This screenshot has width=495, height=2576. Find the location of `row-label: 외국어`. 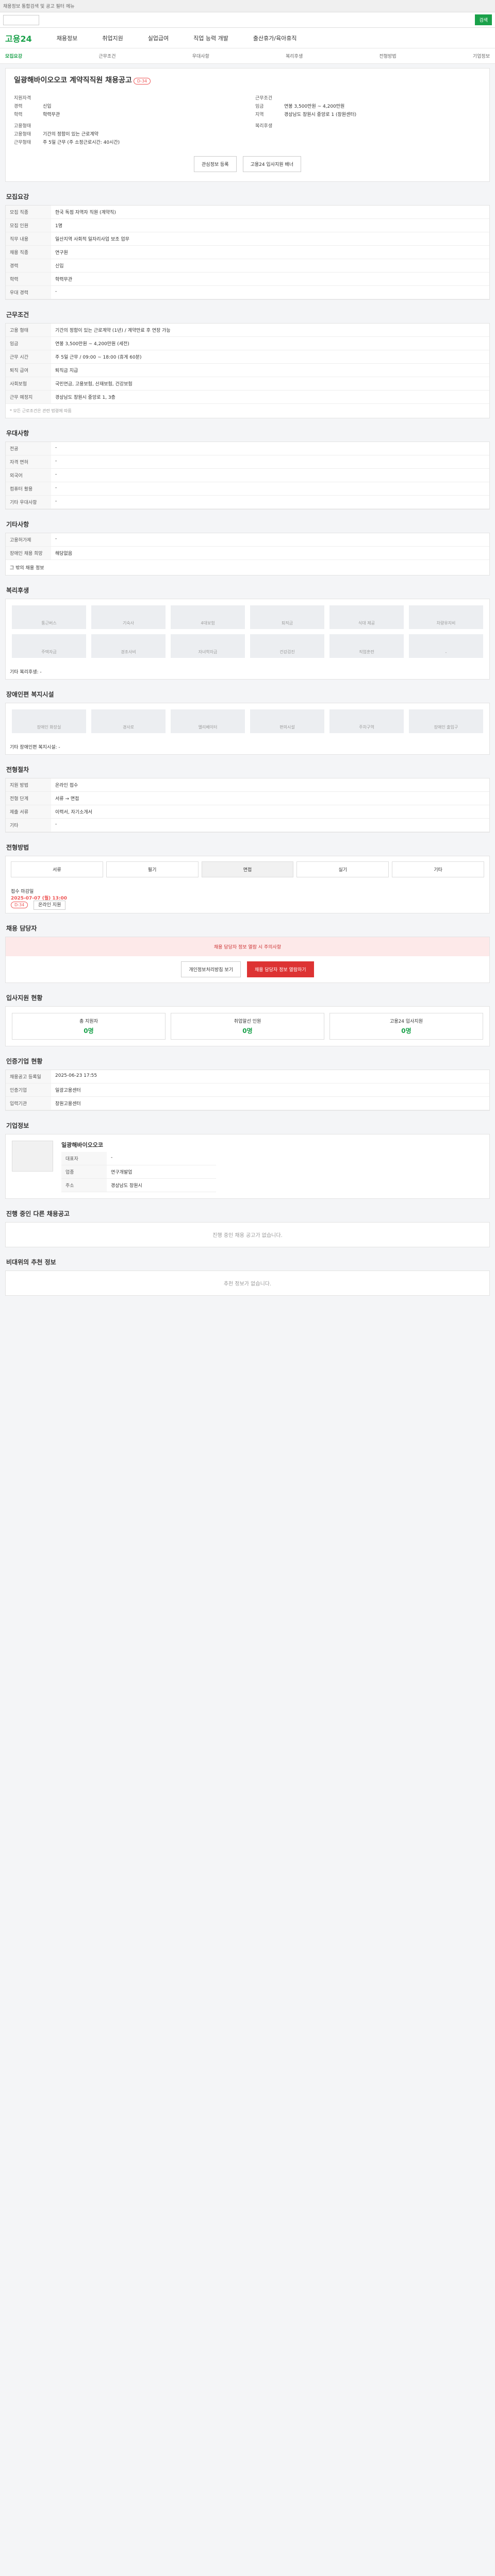

row-label: 외국어 is located at coordinates (28, 475).